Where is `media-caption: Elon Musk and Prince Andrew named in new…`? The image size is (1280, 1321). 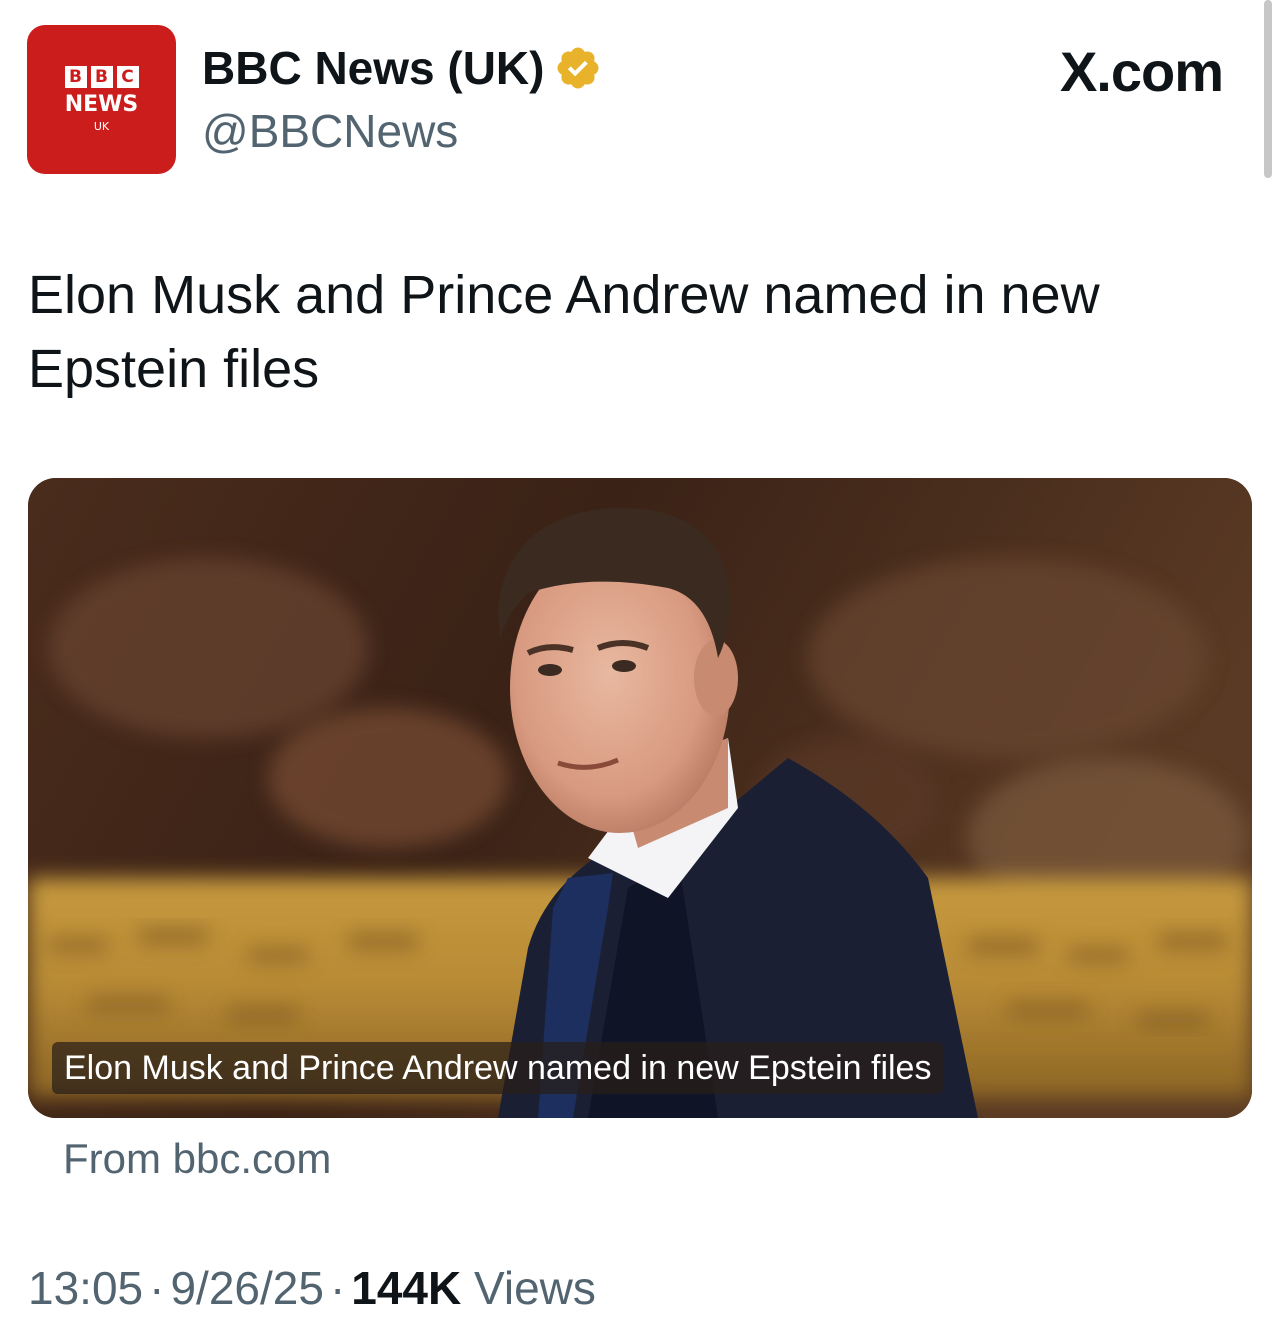
media-caption: Elon Musk and Prince Andrew named in new… is located at coordinates (498, 1068).